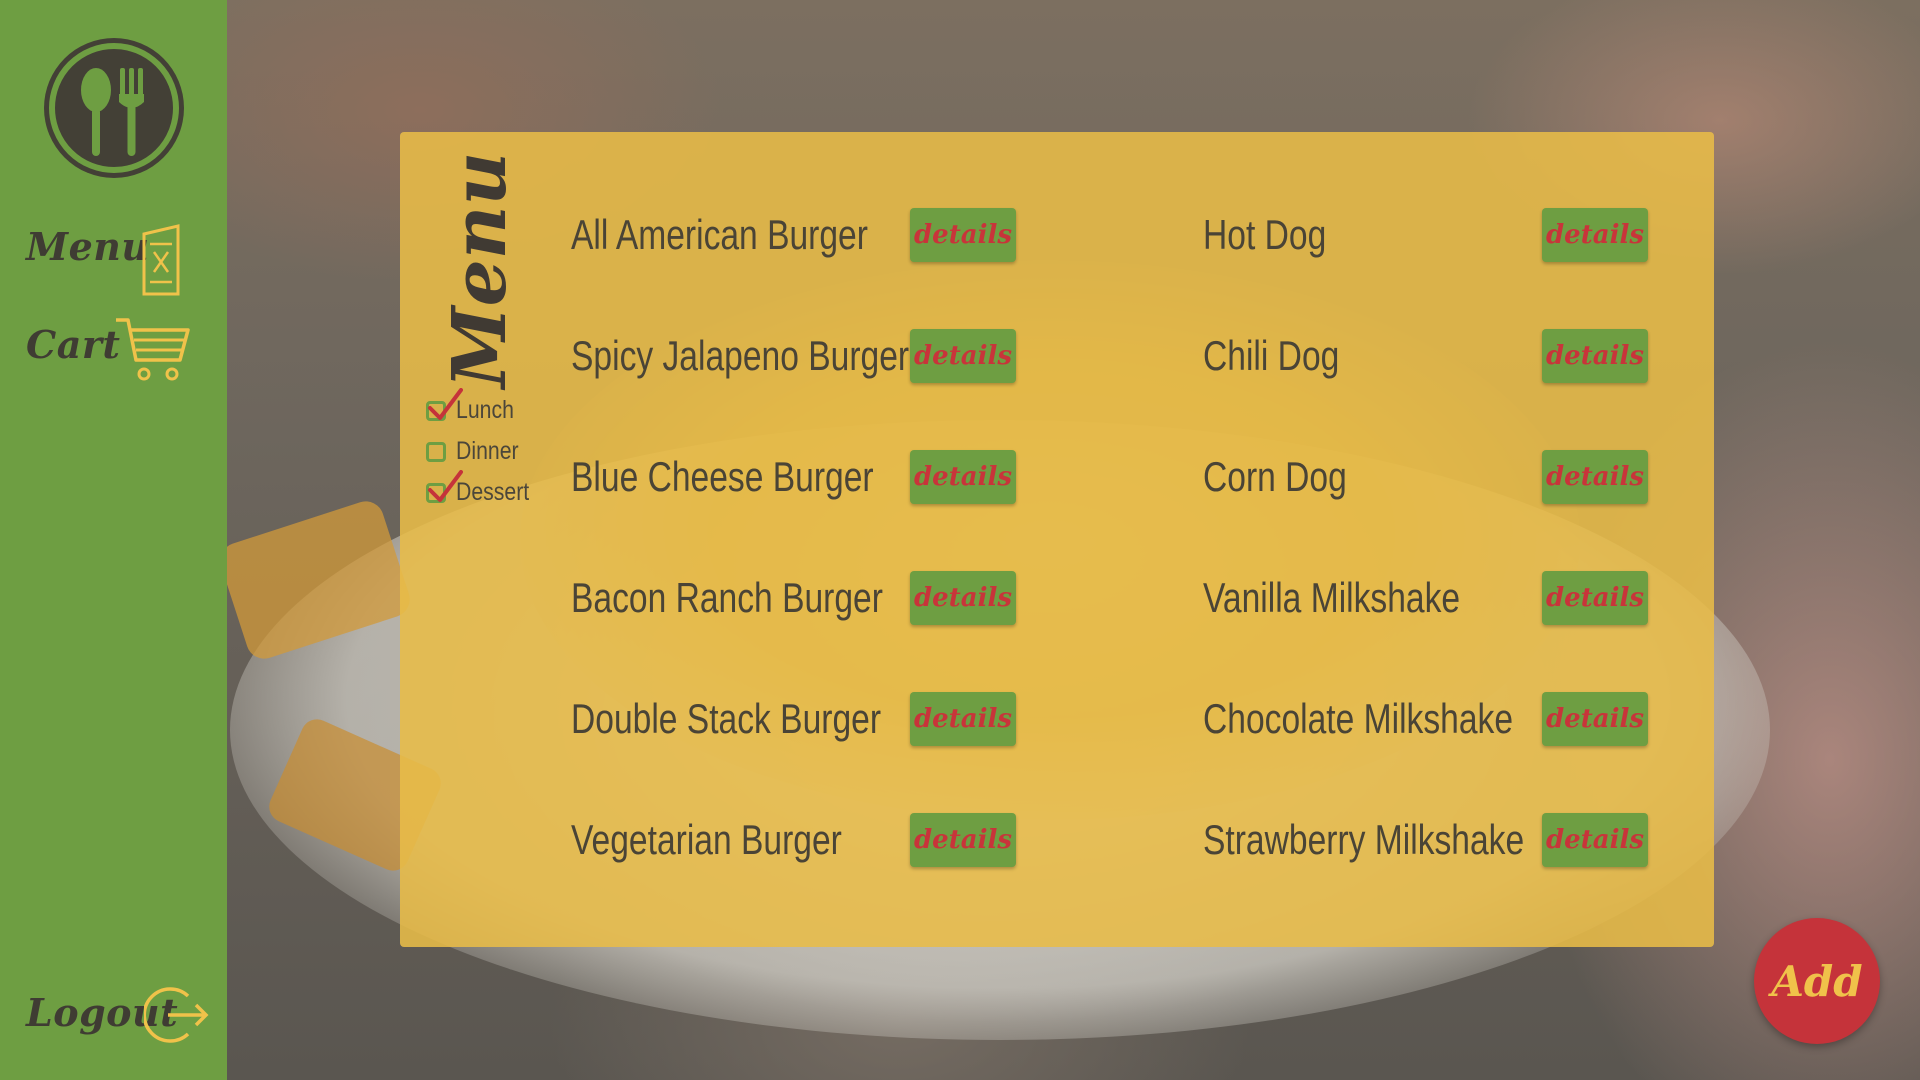 The width and height of the screenshot is (1920, 1080). Describe the element at coordinates (1443, 389) in the screenshot. I see `list-item: Chili Dog details` at that location.